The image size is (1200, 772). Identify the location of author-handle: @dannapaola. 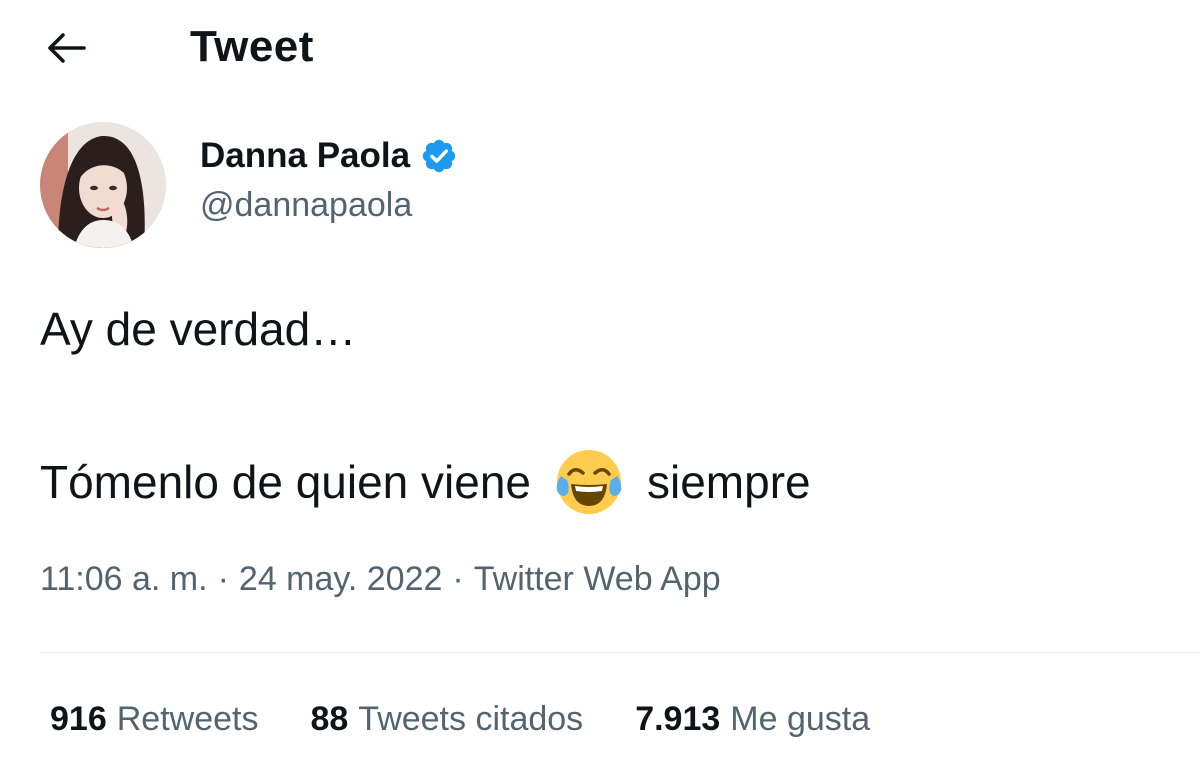
(306, 205).